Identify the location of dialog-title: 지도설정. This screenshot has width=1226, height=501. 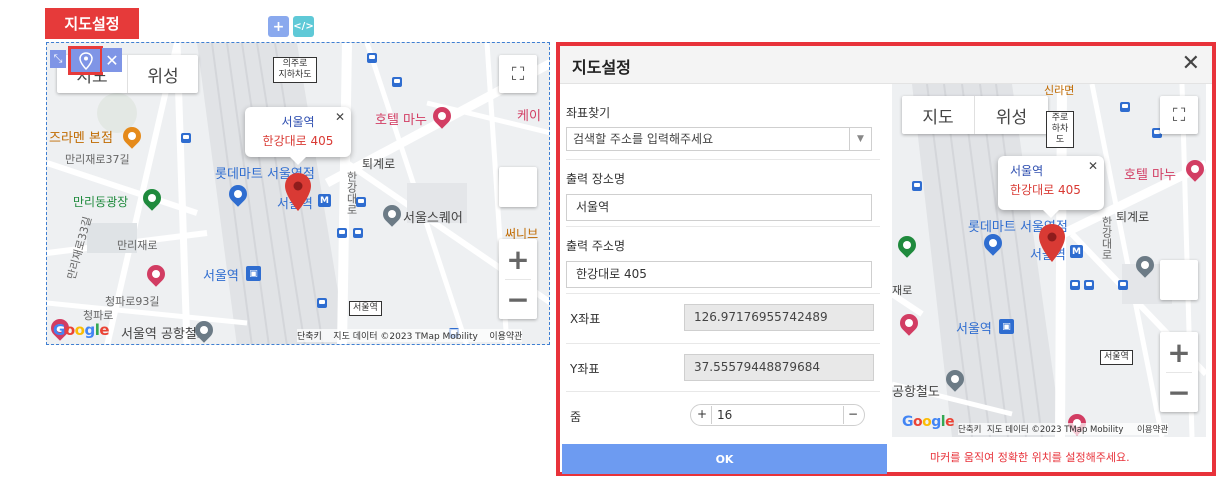
(601, 67).